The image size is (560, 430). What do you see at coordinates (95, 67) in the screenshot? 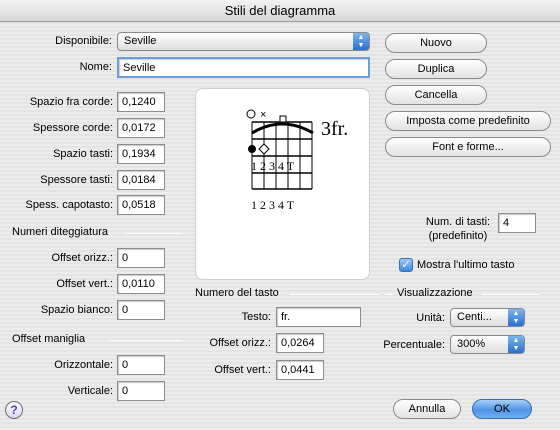
I see `nome-label: Nome:` at bounding box center [95, 67].